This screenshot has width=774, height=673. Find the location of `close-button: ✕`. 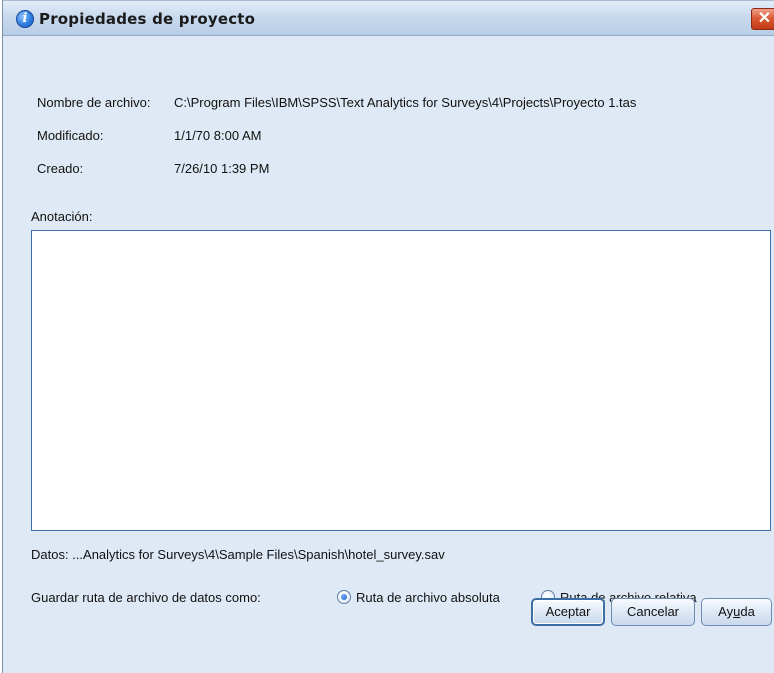

close-button: ✕ is located at coordinates (762, 19).